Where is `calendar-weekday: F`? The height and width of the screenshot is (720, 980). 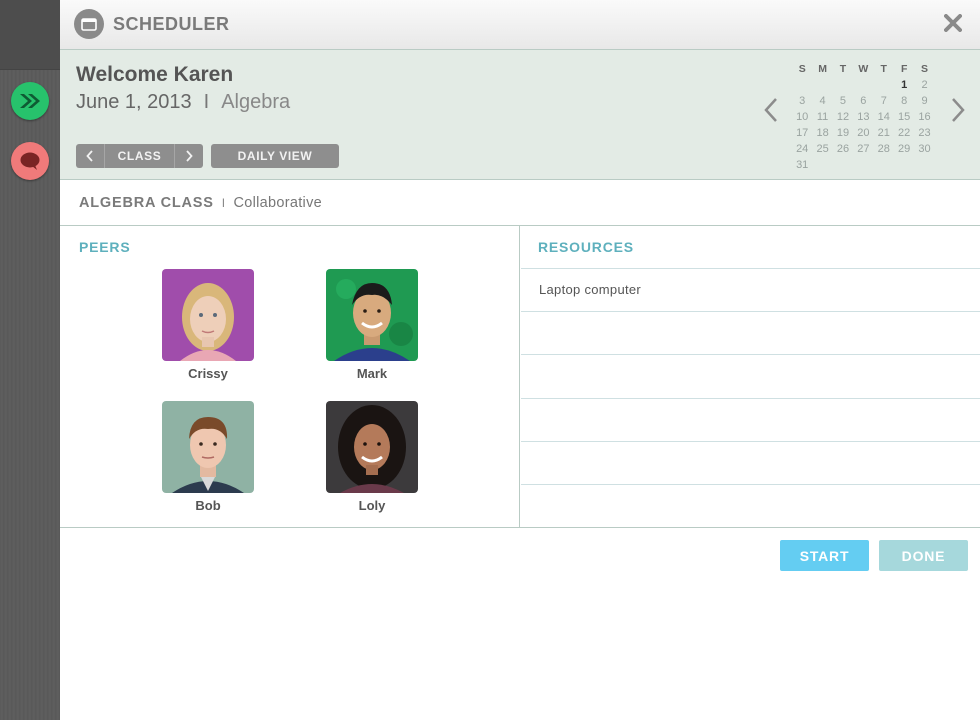
calendar-weekday: F is located at coordinates (904, 69).